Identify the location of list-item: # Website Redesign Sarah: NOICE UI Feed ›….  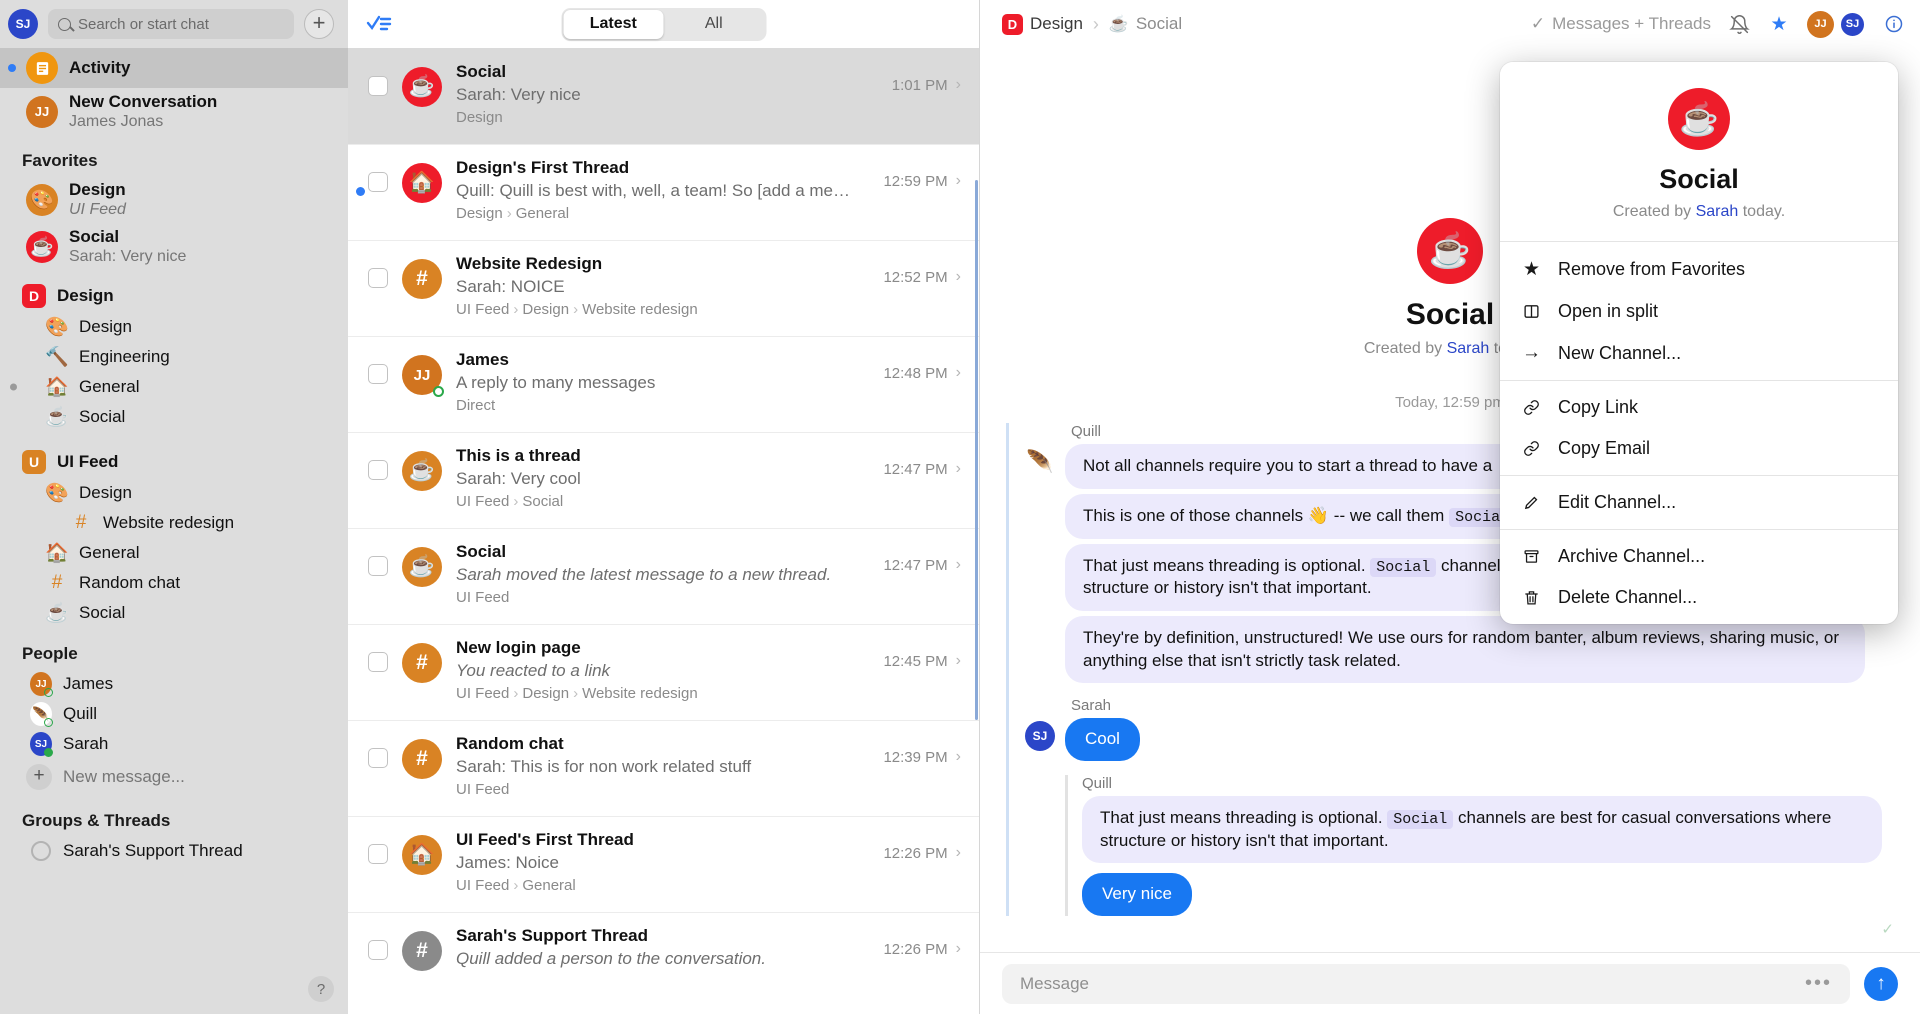
(663, 288).